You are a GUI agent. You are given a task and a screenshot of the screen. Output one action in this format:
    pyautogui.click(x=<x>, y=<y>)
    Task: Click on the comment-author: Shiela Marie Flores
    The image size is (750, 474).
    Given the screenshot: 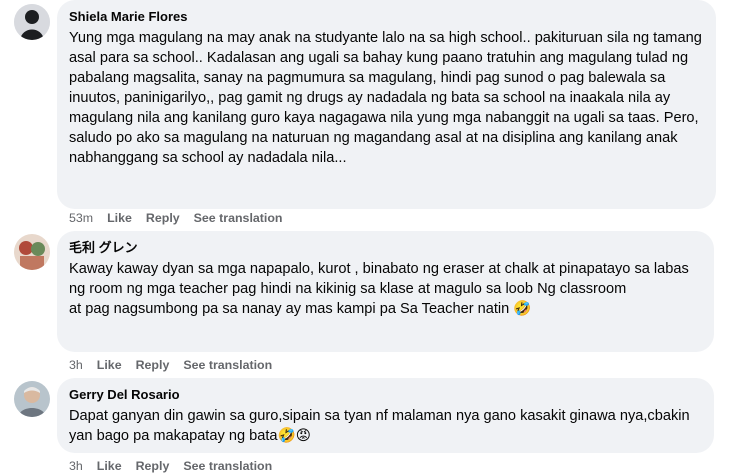 What is the action you would take?
    pyautogui.click(x=386, y=16)
    